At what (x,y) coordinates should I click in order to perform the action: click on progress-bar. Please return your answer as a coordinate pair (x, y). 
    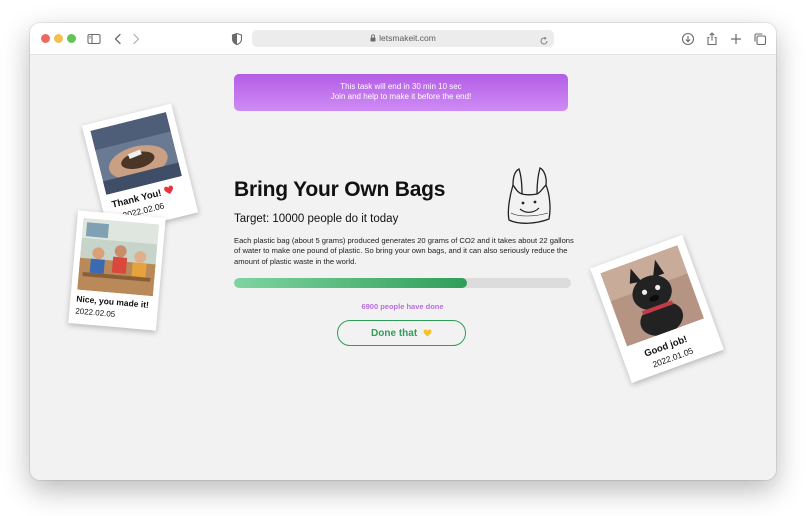
    Looking at the image, I should click on (402, 283).